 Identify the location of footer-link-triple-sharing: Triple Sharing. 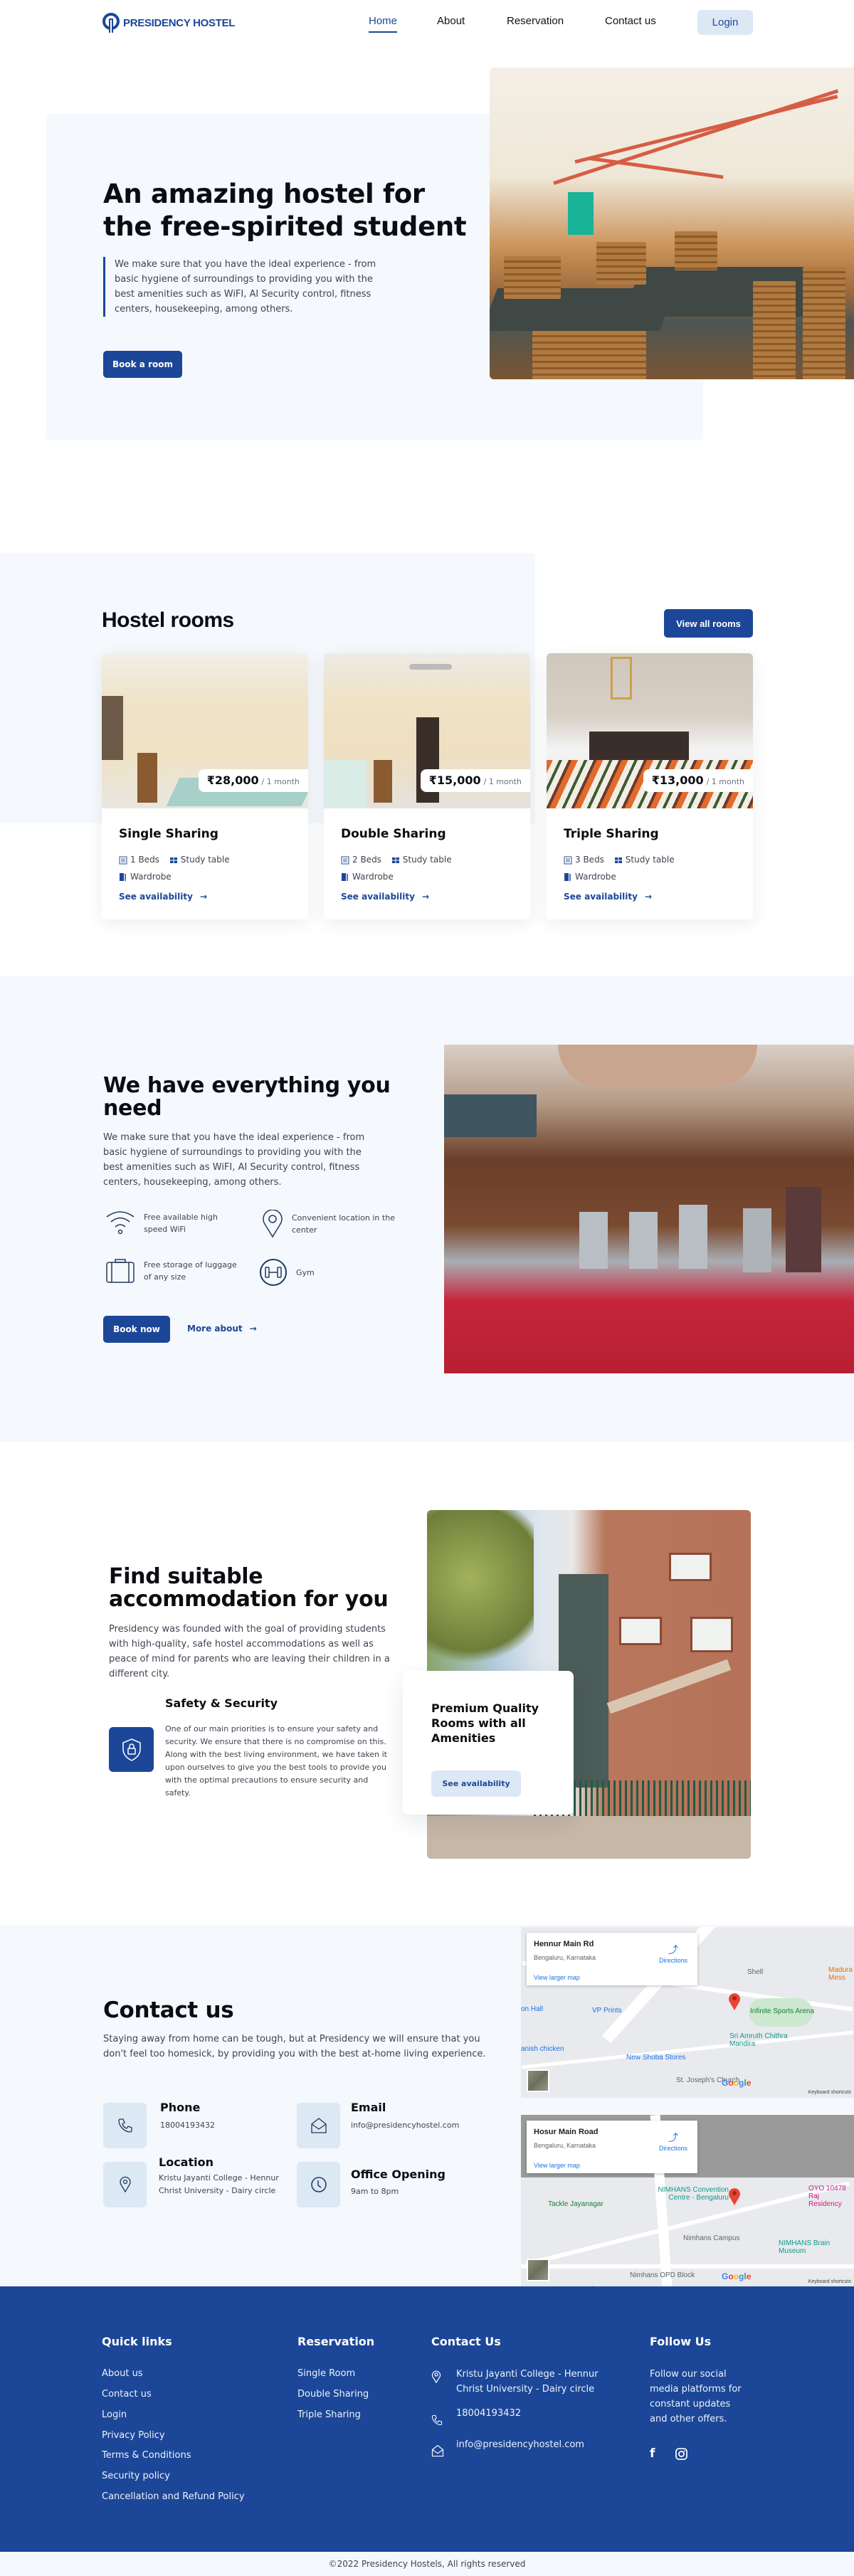
(329, 2414).